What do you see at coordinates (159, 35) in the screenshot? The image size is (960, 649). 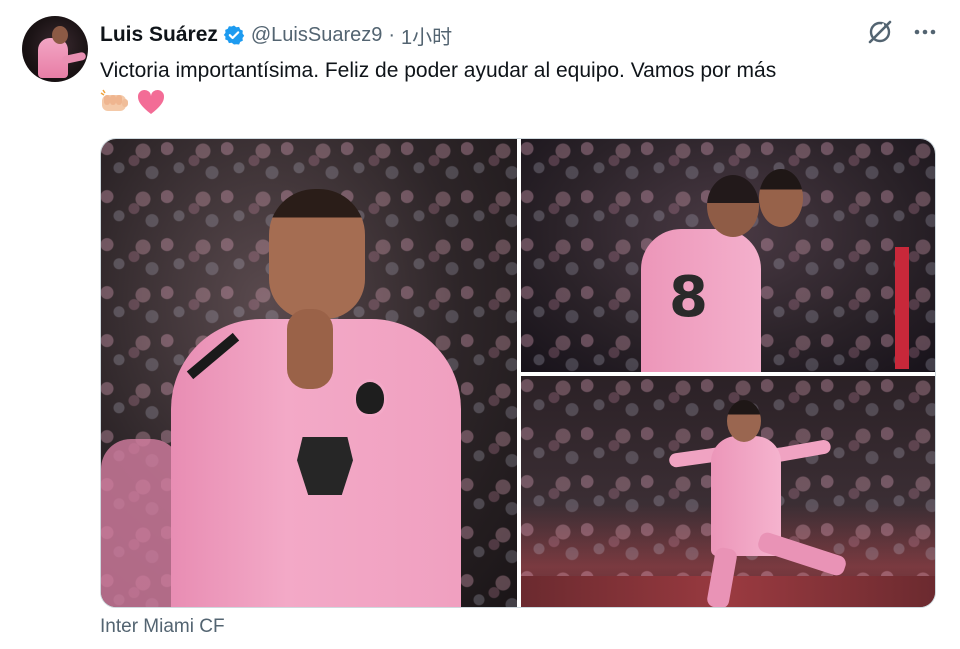 I see `display-name: Luis Suárez` at bounding box center [159, 35].